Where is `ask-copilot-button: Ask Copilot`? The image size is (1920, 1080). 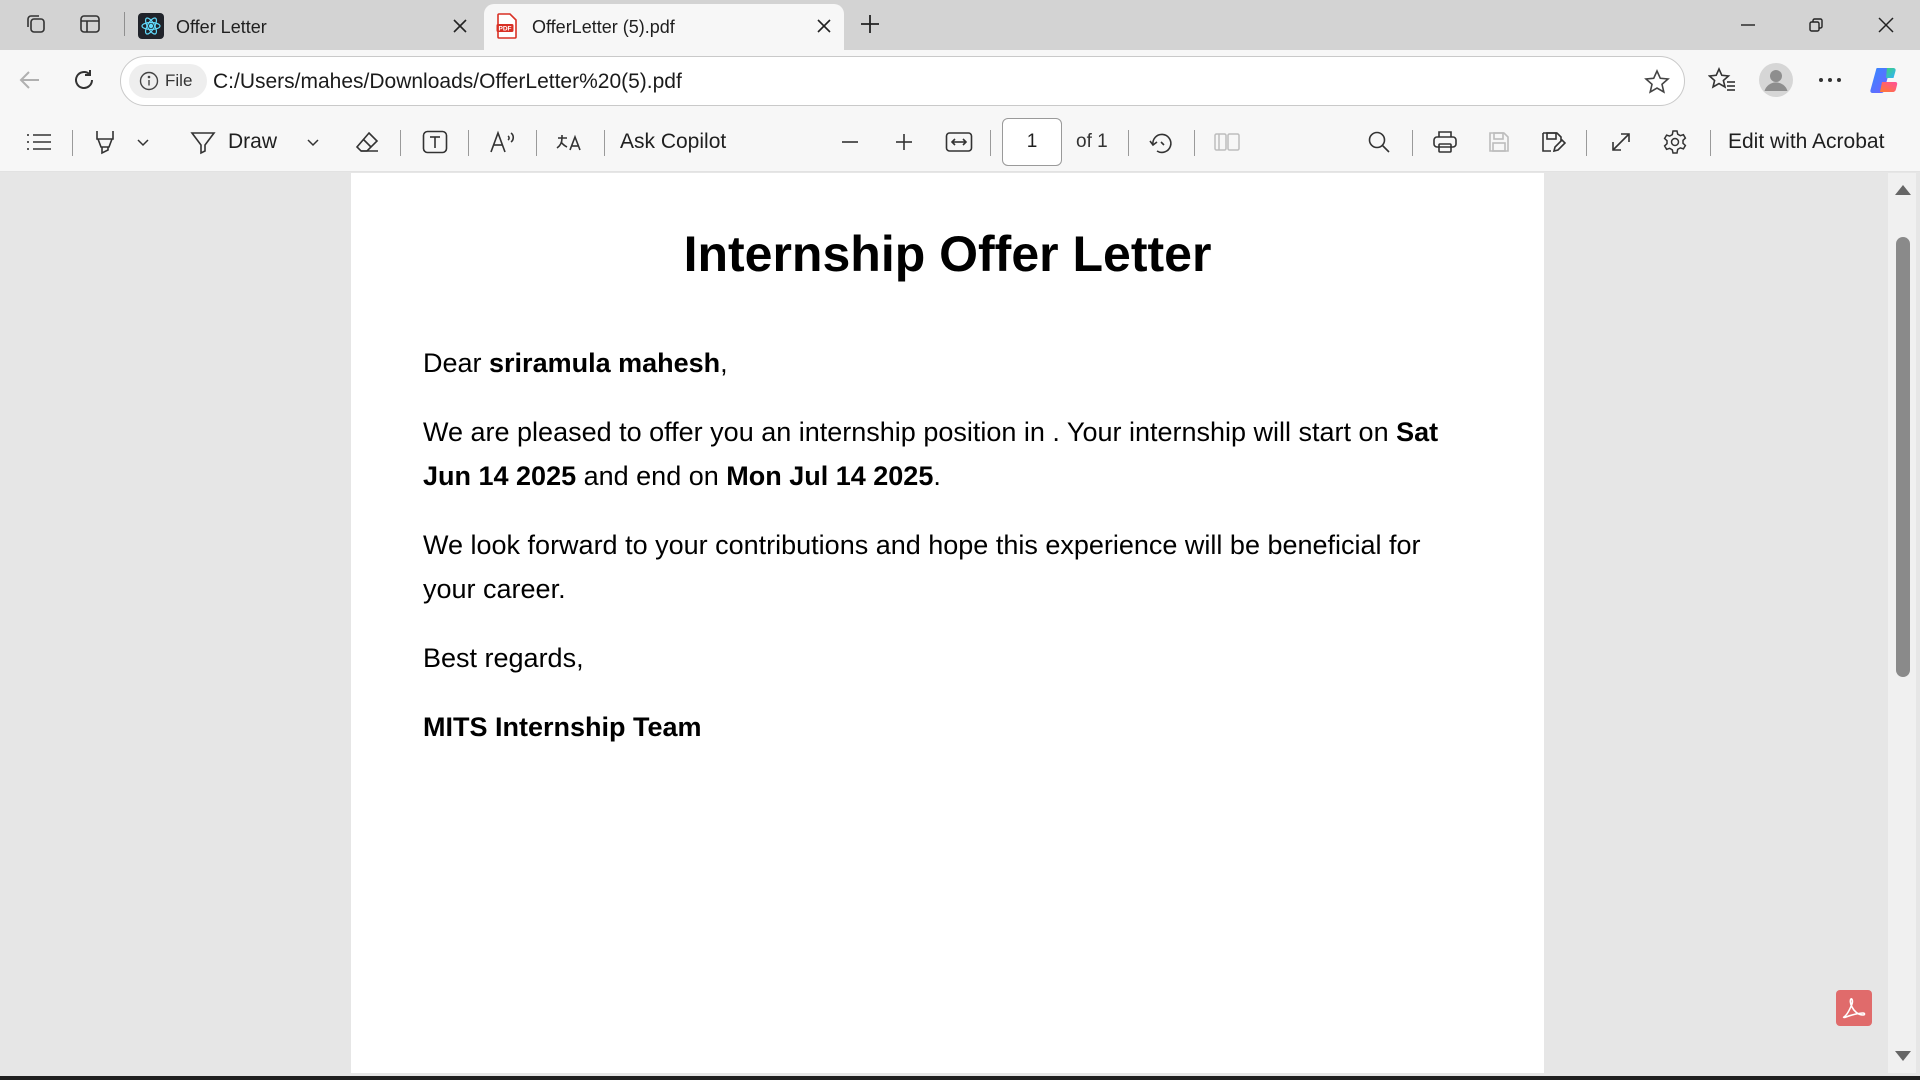 ask-copilot-button: Ask Copilot is located at coordinates (685, 142).